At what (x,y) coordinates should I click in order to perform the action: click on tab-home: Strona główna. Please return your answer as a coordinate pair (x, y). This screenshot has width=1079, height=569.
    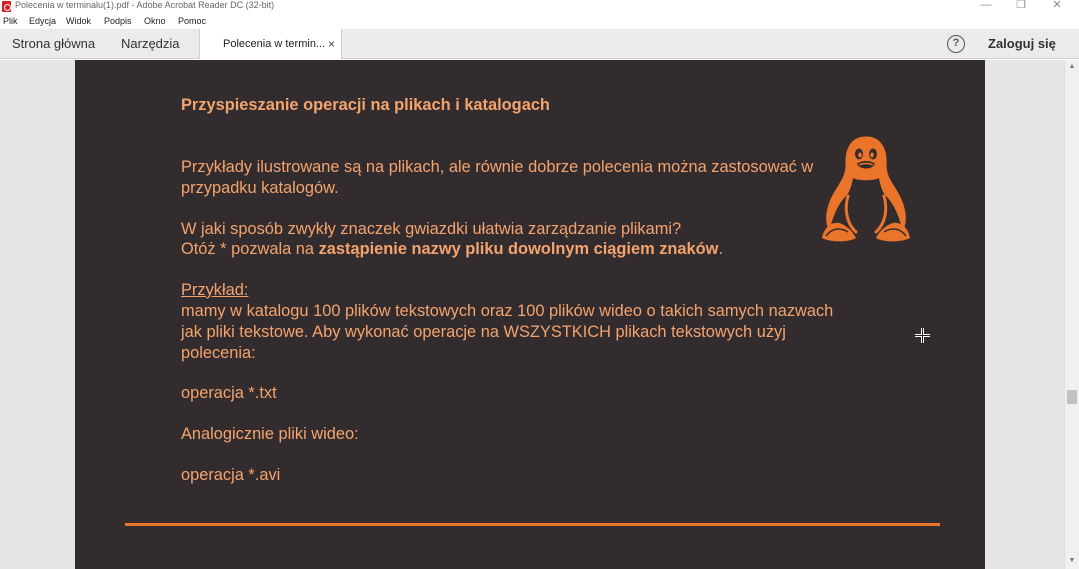
    Looking at the image, I should click on (53, 44).